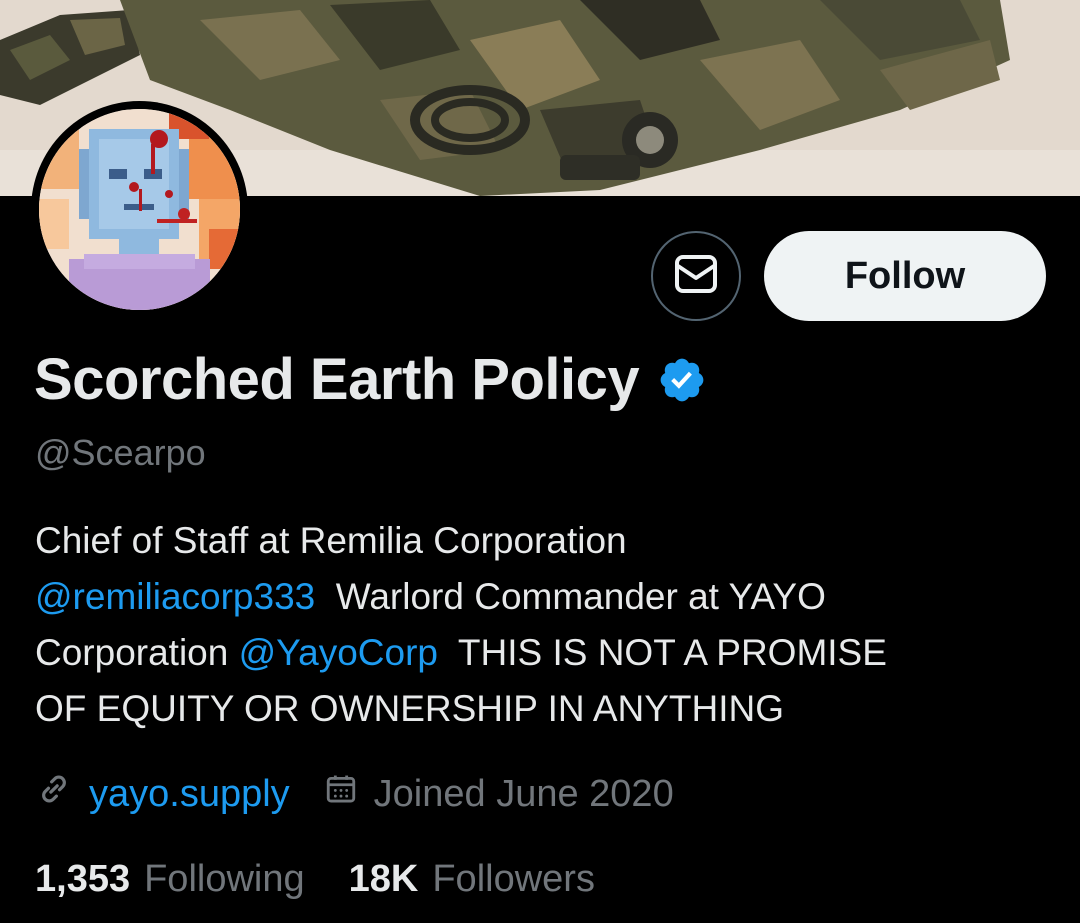 This screenshot has width=1080, height=923. I want to click on avatar-pixel-art, so click(139, 209).